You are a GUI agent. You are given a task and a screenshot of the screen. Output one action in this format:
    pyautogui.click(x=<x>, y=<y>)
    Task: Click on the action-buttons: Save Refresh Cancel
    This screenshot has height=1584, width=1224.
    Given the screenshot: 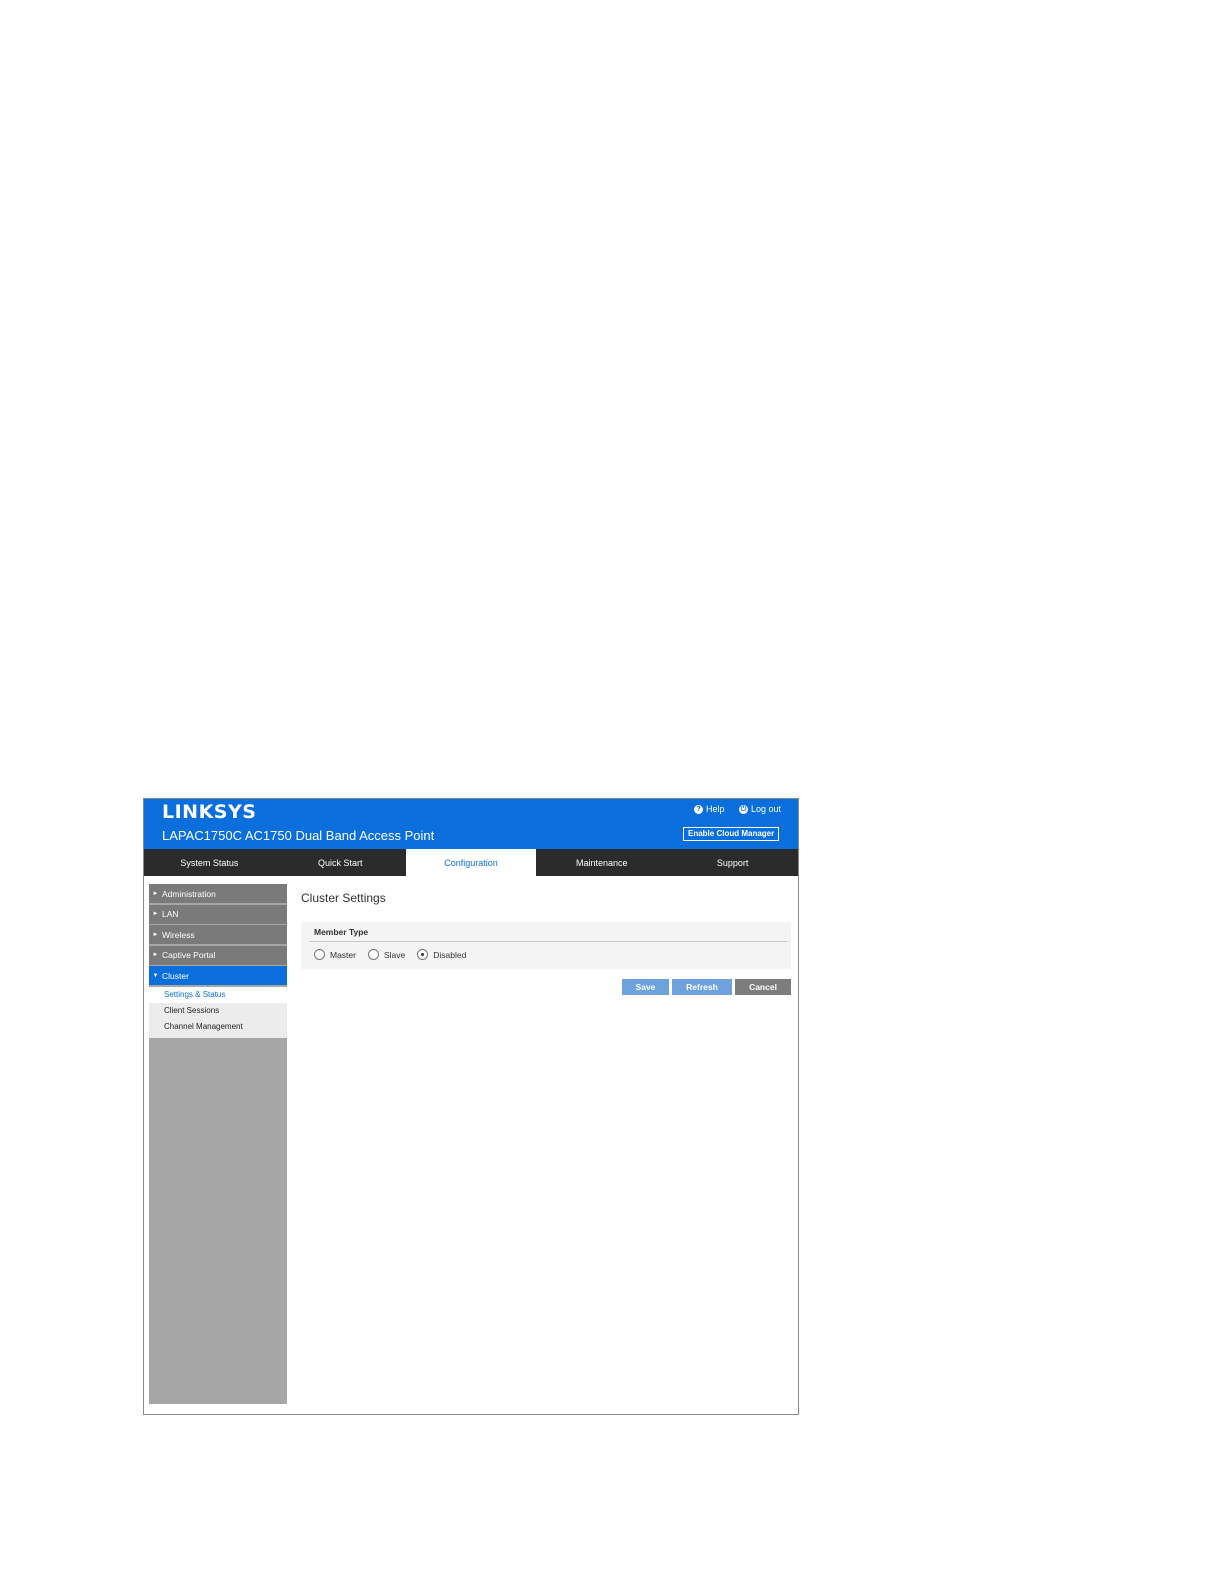 What is the action you would take?
    pyautogui.click(x=706, y=987)
    